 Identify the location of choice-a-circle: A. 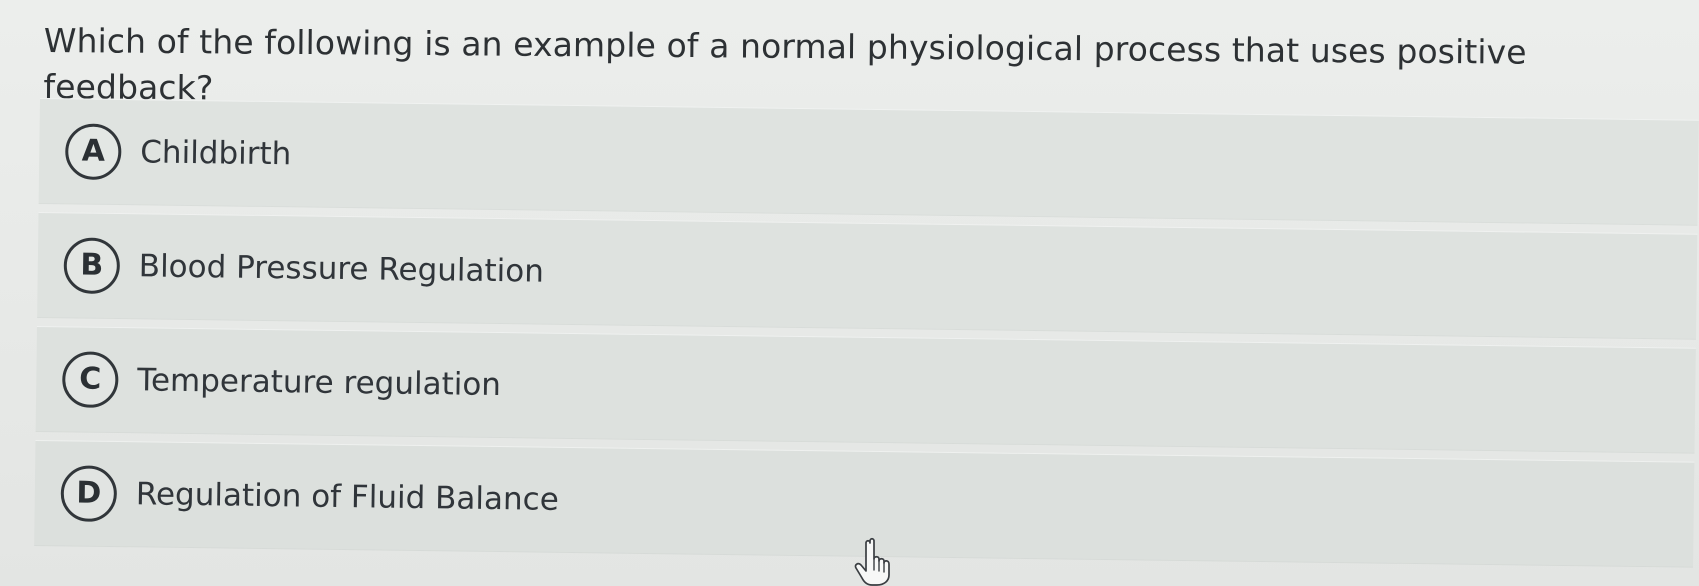
(93, 152).